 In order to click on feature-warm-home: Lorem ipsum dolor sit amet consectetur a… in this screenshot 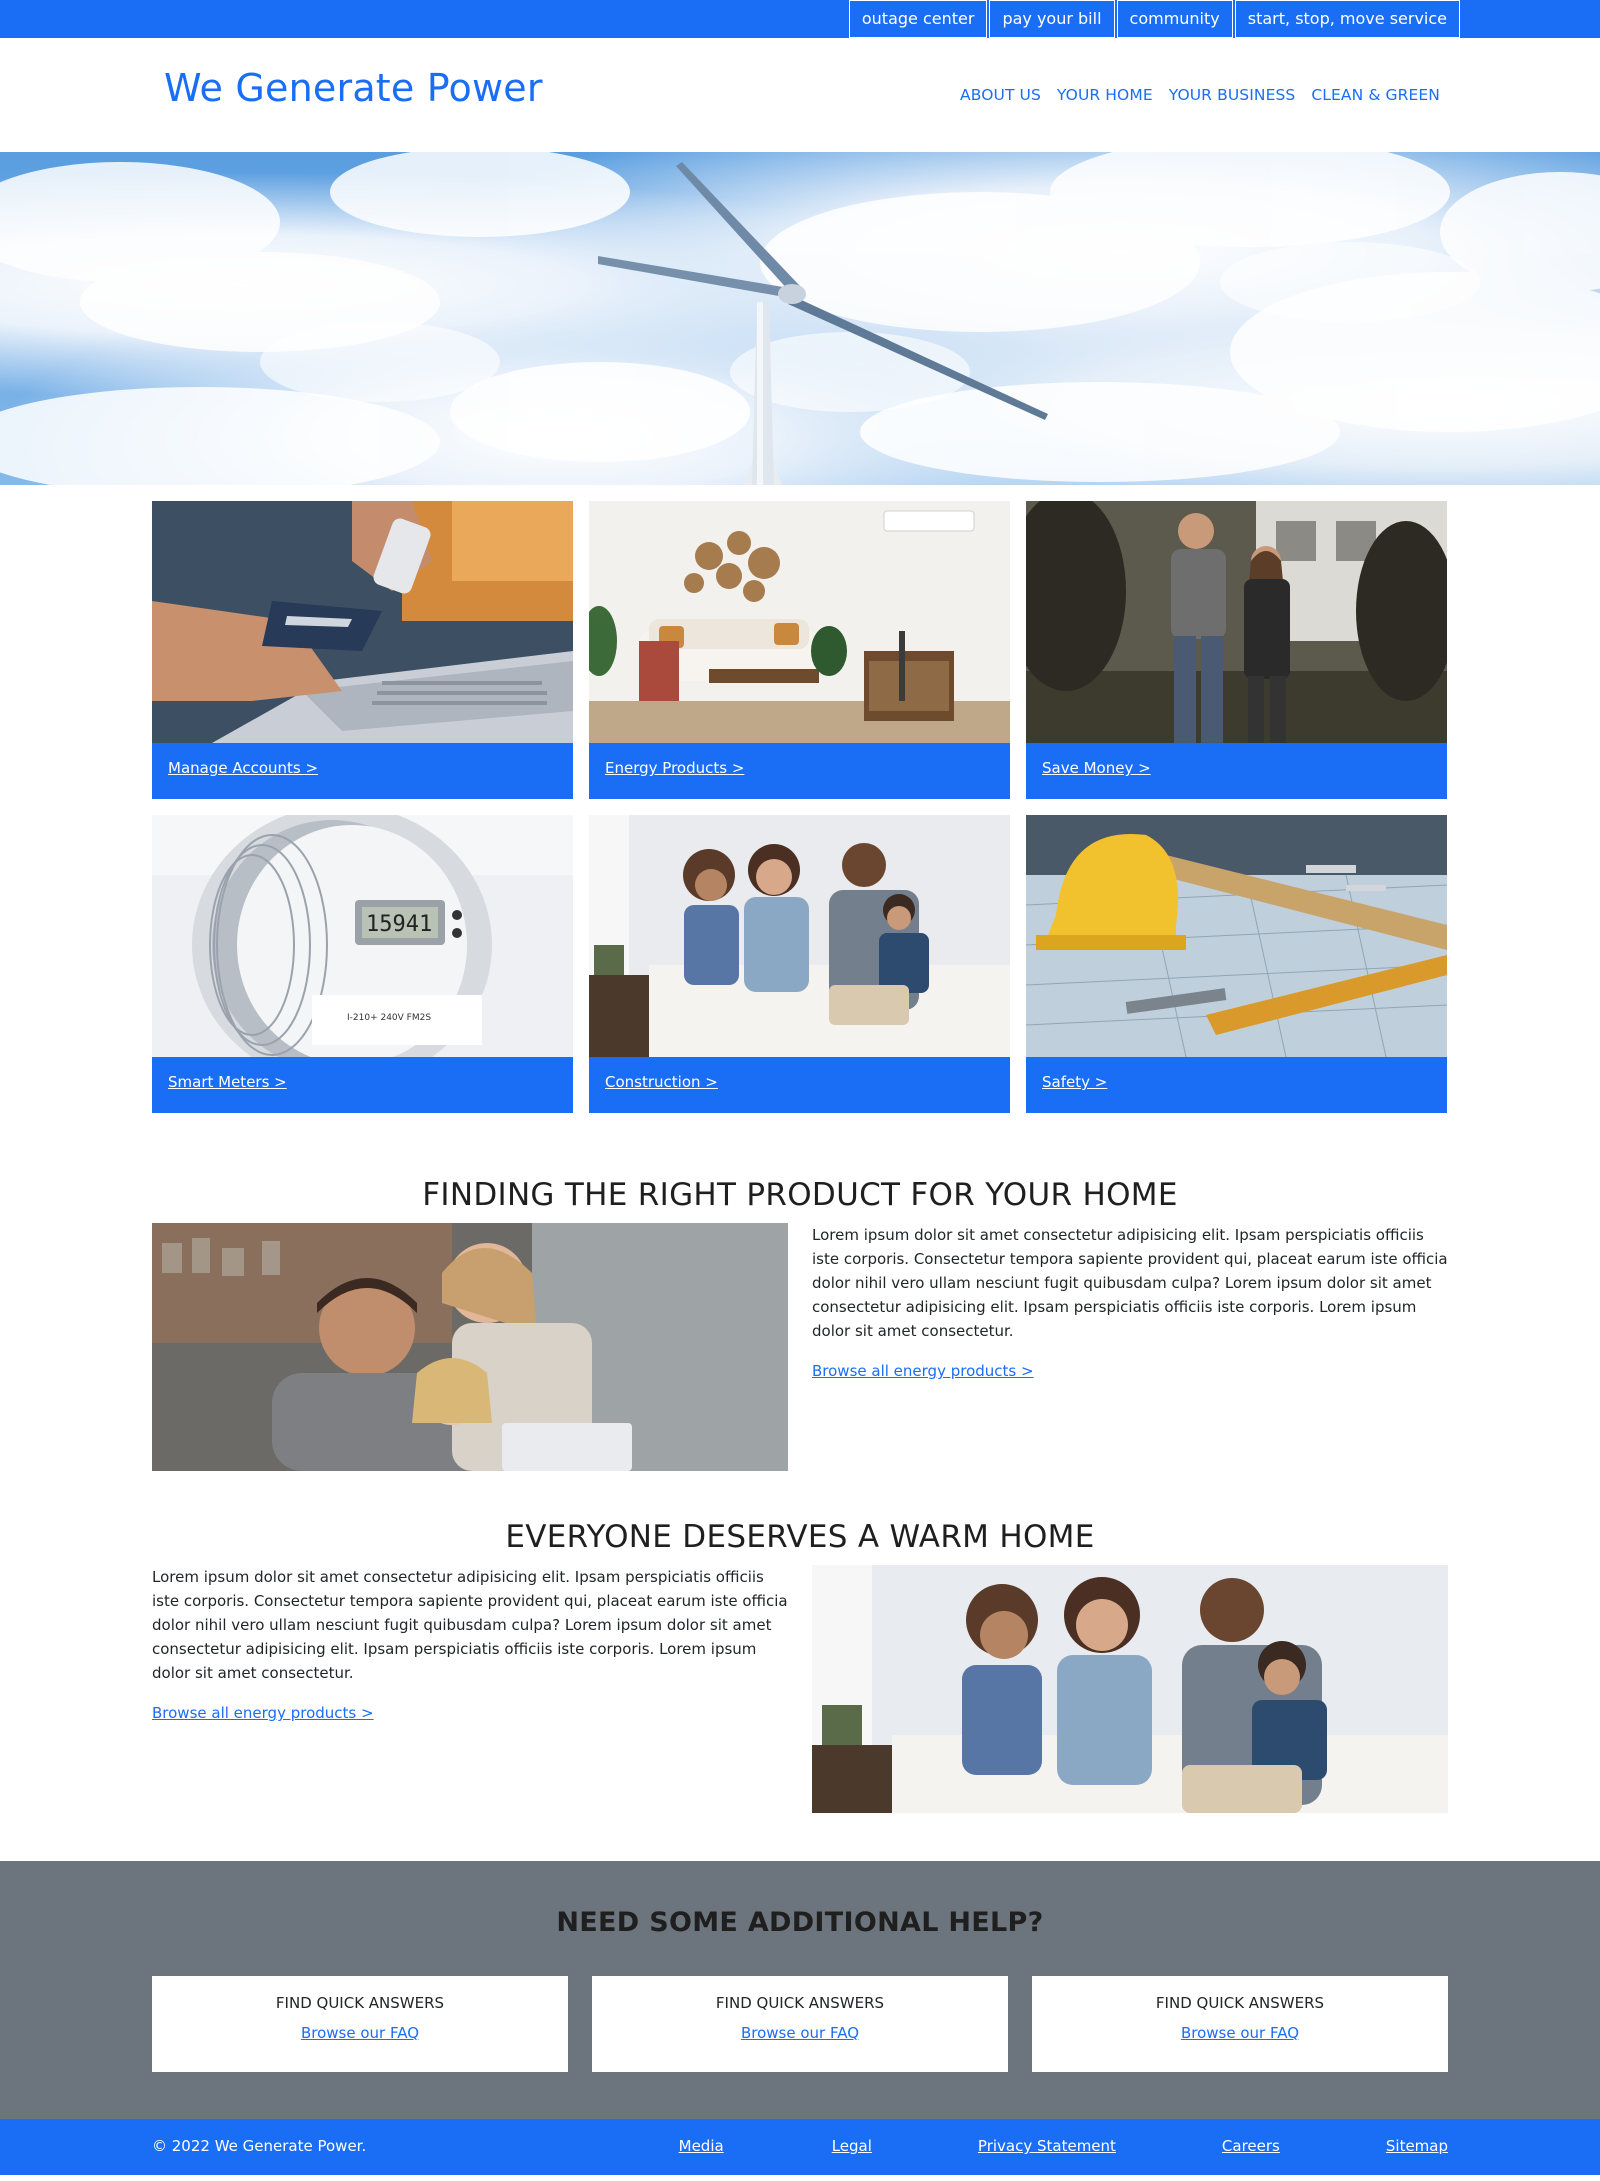, I will do `click(800, 1689)`.